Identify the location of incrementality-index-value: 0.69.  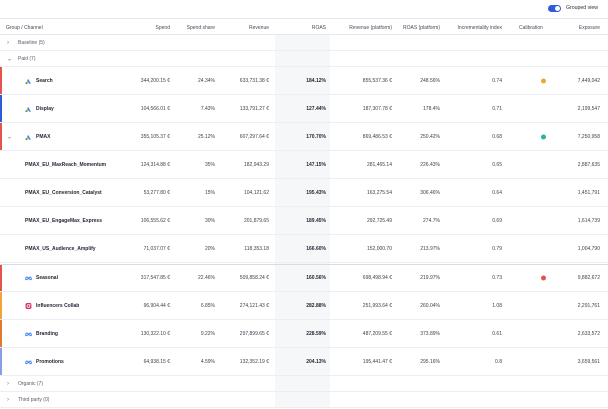
(497, 220).